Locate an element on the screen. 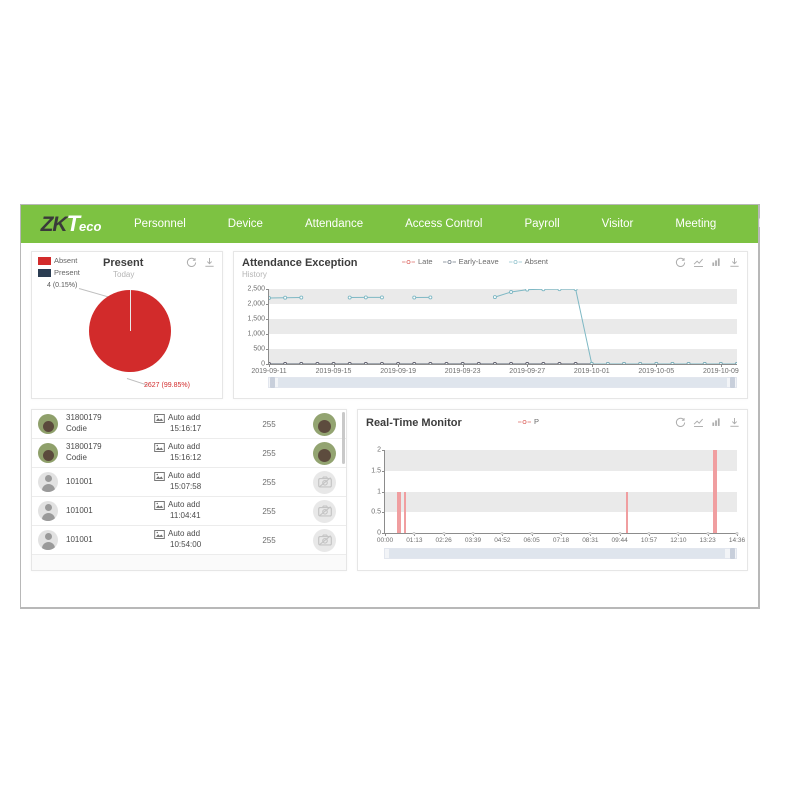 The height and width of the screenshot is (800, 800). legend-item-absent-line: Absent is located at coordinates (528, 261).